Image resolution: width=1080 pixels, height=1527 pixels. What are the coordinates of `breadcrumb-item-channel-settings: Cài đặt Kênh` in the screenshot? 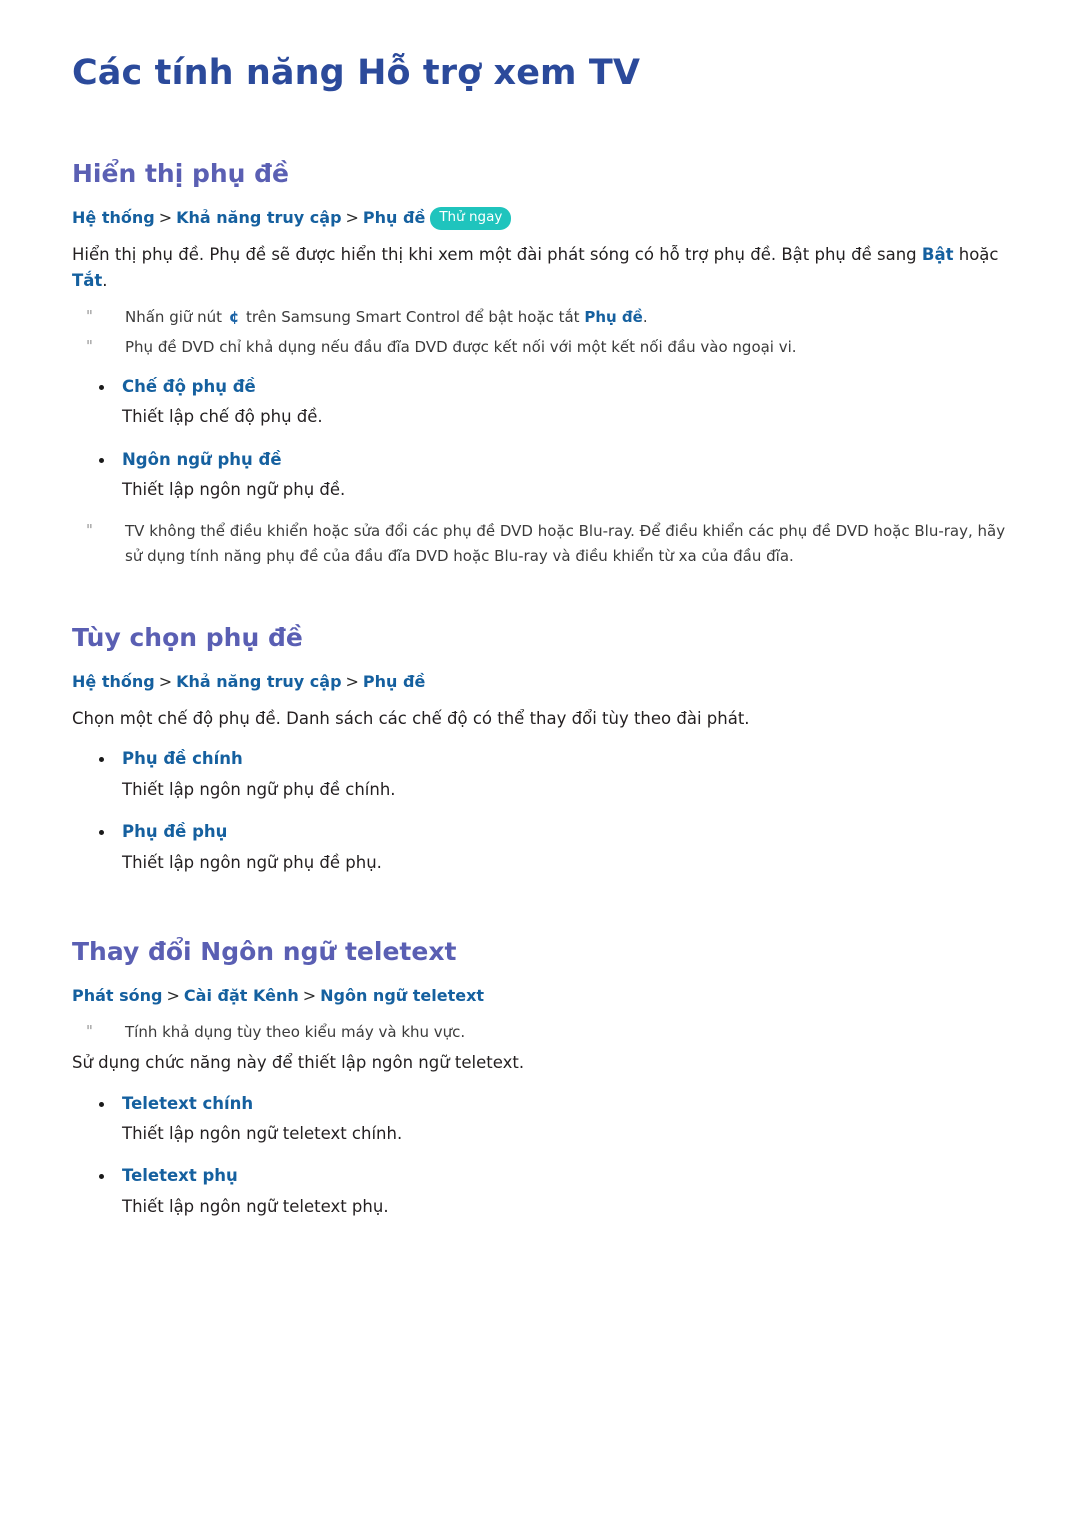 It's located at (241, 995).